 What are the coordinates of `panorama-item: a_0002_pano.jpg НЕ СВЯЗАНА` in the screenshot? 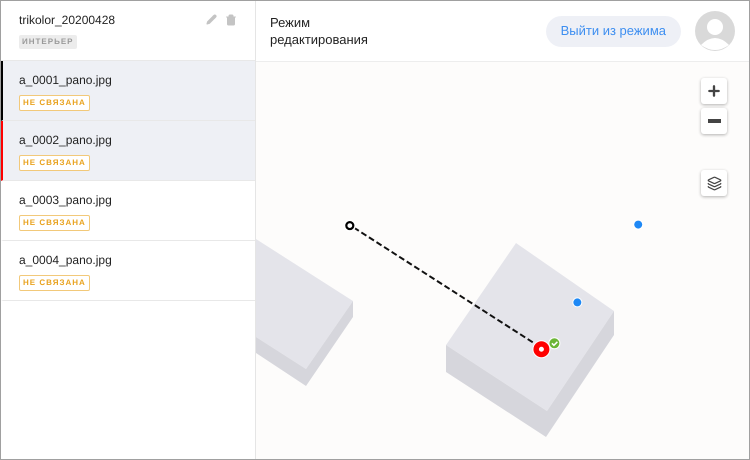 It's located at (128, 151).